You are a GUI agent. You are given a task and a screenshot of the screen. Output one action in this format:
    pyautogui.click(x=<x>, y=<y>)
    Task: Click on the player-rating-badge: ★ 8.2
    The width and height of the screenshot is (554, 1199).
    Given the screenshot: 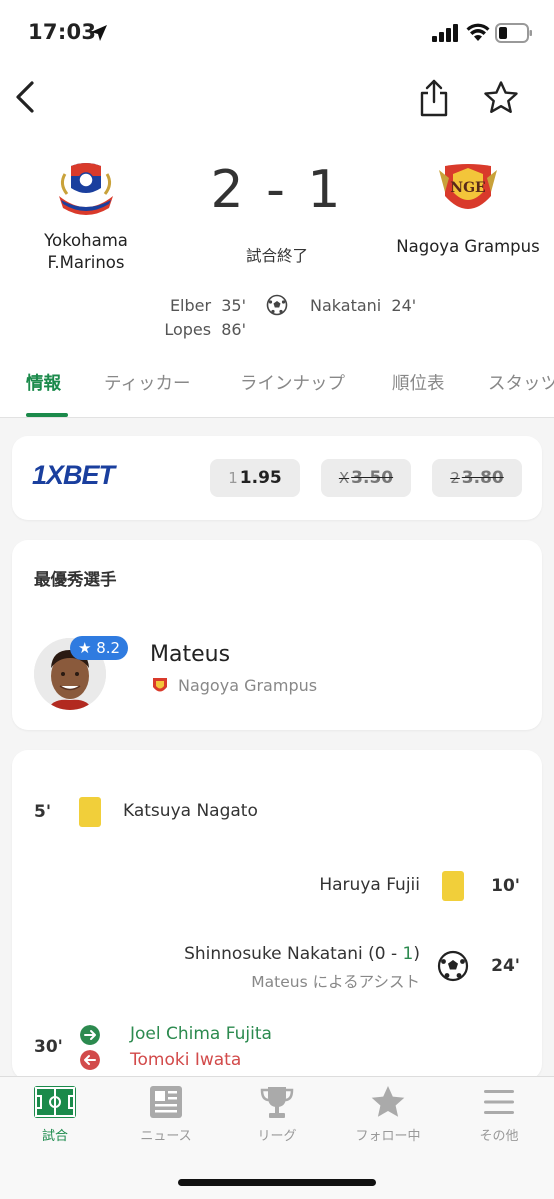 What is the action you would take?
    pyautogui.click(x=99, y=648)
    